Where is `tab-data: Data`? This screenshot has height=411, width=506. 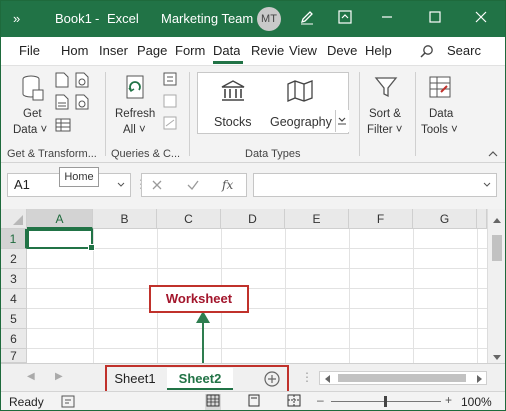
tab-data: Data is located at coordinates (226, 50).